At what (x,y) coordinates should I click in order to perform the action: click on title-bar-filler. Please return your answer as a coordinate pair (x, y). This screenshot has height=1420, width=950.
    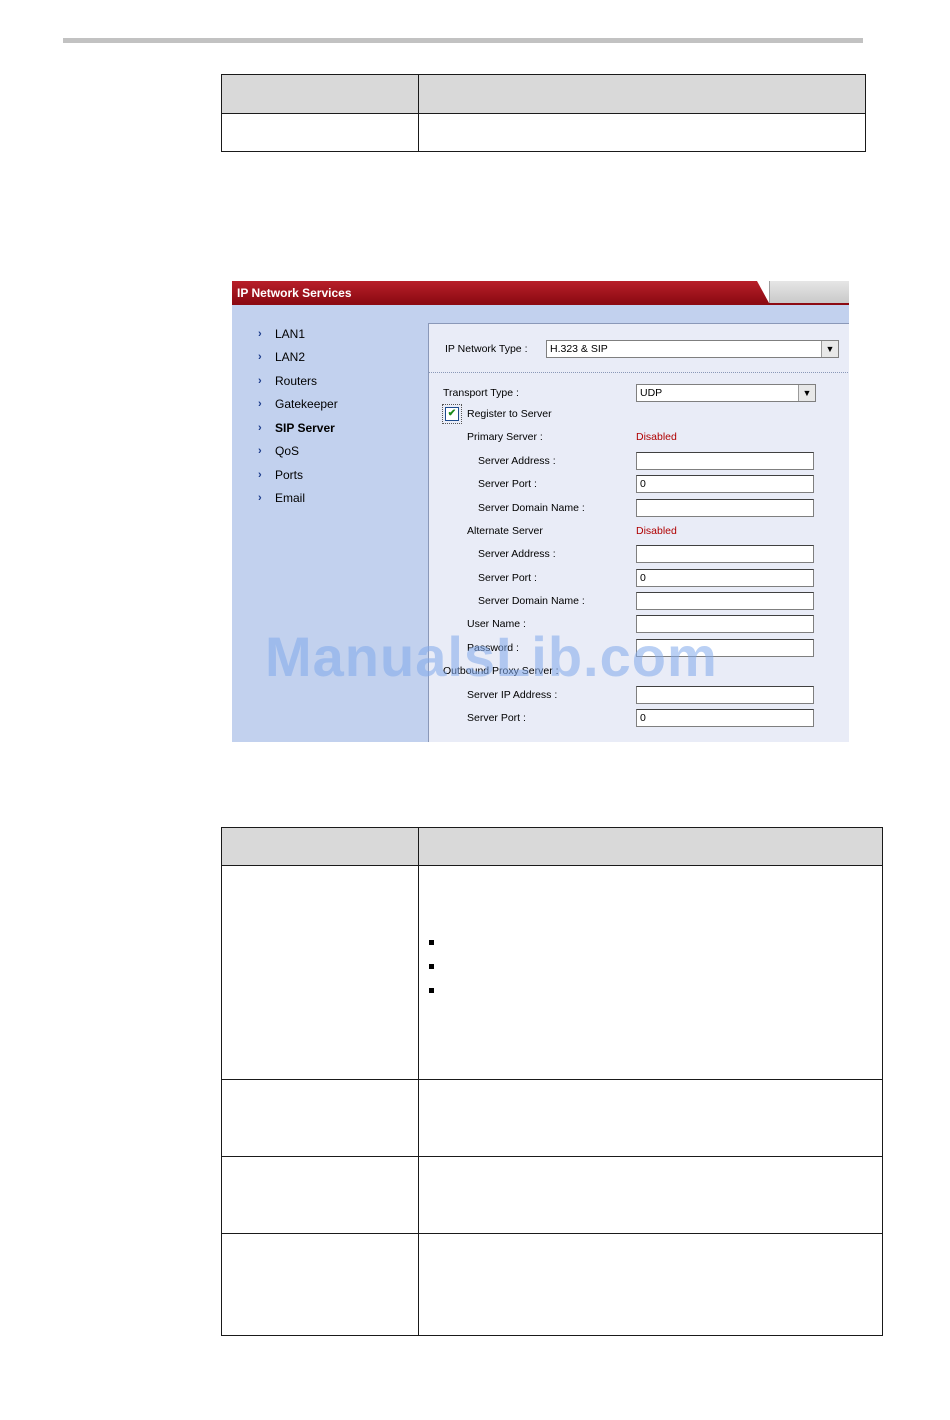
    Looking at the image, I should click on (809, 292).